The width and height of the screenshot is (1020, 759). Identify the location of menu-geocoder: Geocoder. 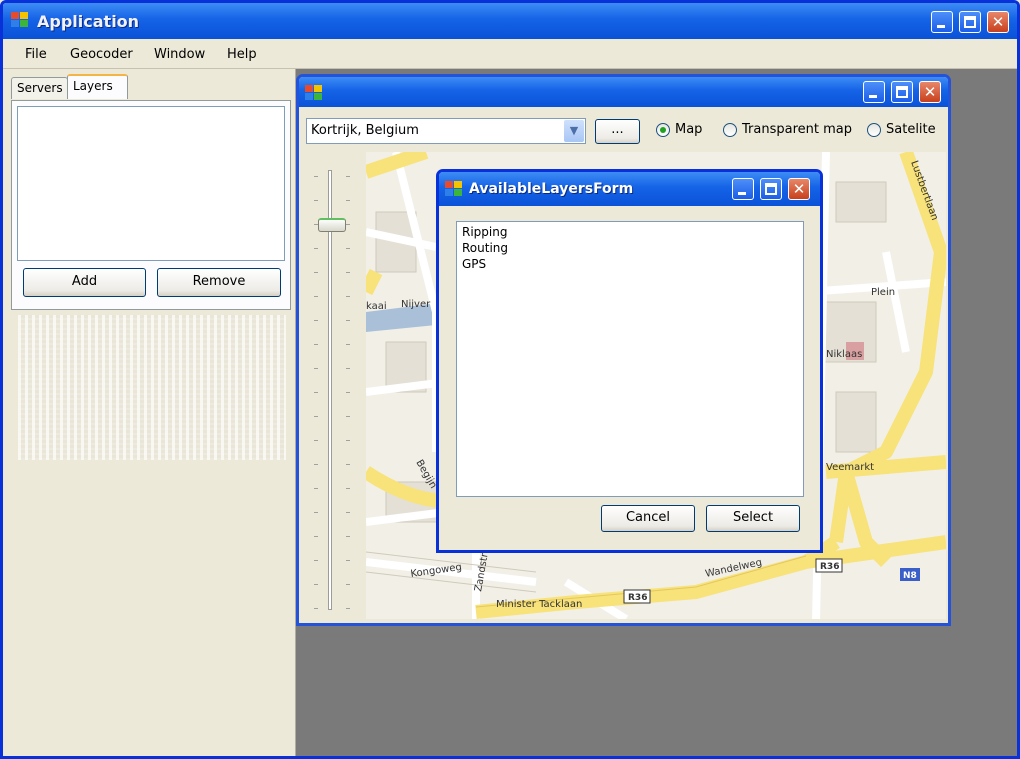
(101, 54).